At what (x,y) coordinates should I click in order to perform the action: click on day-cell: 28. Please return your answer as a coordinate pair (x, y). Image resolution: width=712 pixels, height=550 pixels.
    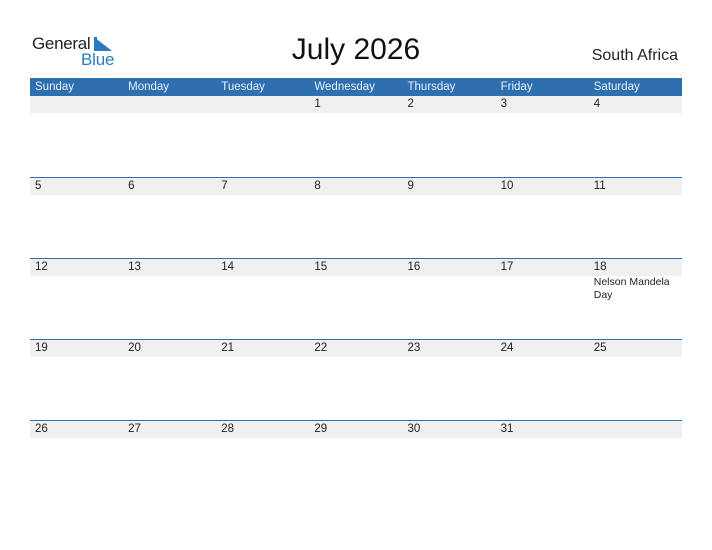
    Looking at the image, I should click on (262, 461).